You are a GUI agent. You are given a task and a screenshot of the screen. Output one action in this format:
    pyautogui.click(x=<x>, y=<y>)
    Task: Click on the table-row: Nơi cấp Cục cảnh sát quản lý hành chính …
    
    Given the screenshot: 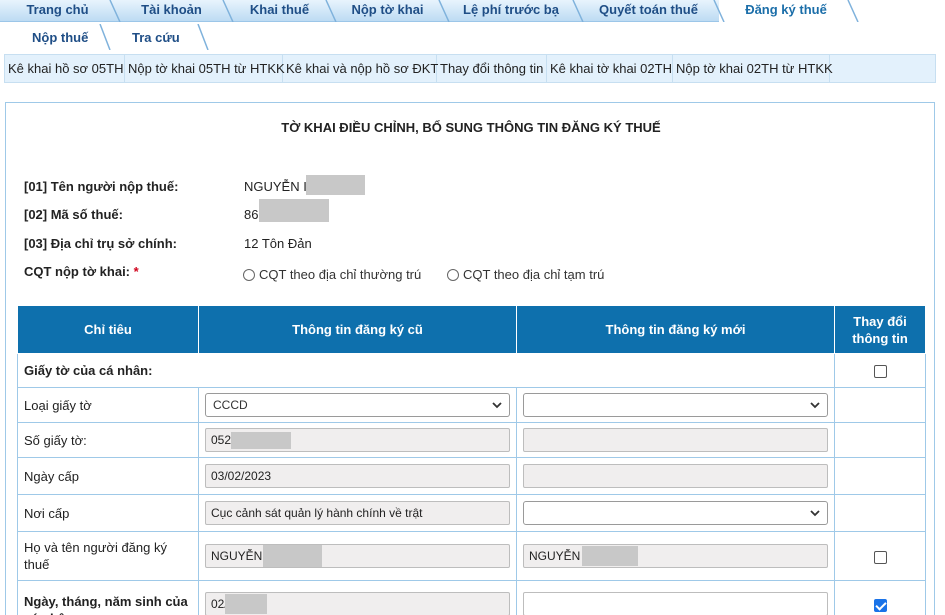 What is the action you would take?
    pyautogui.click(x=471, y=513)
    